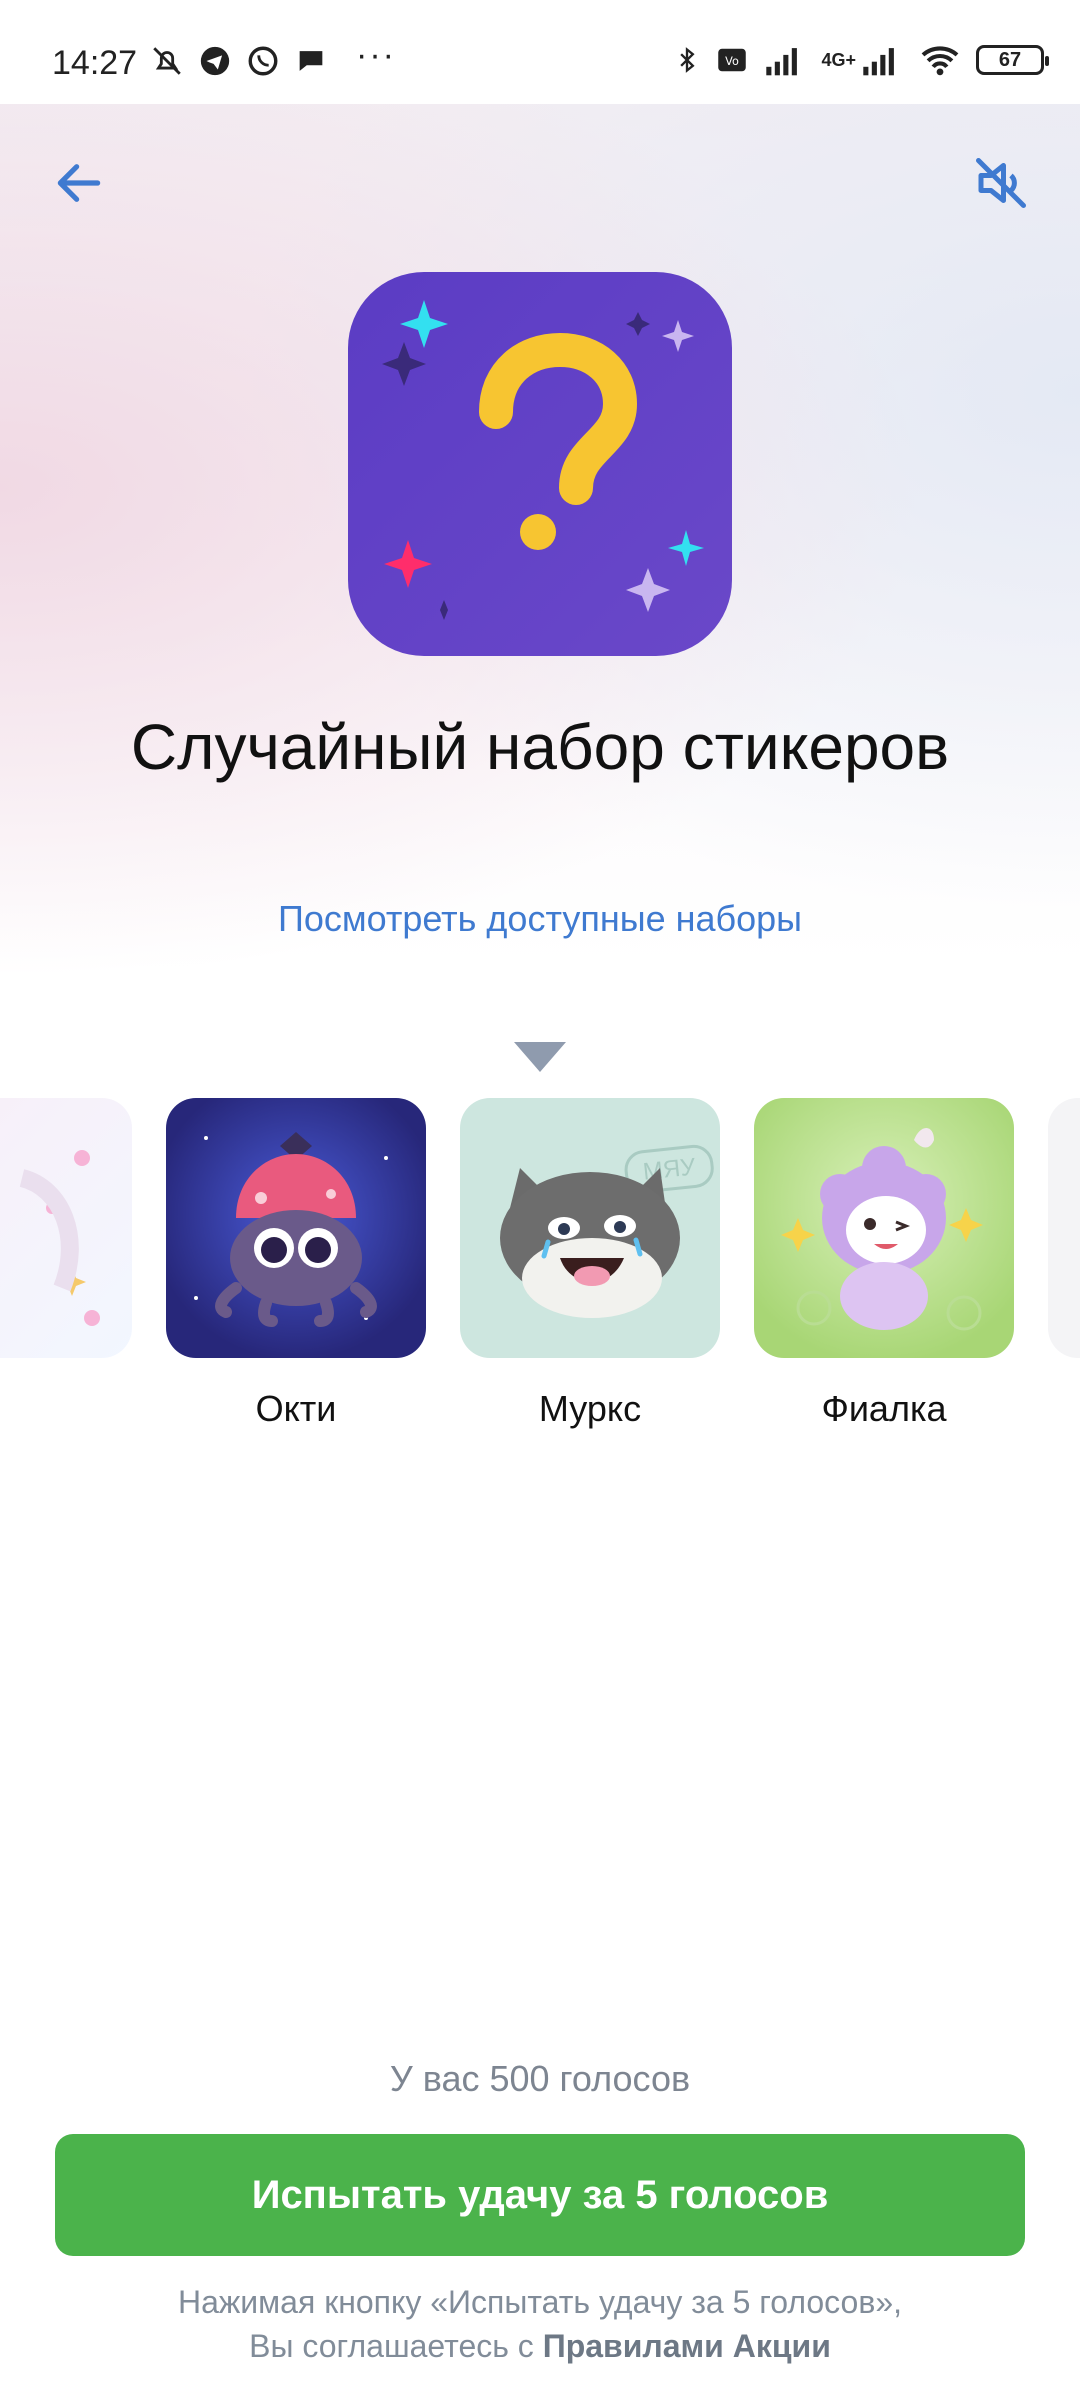 The image size is (1080, 2400). Describe the element at coordinates (66, 1409) in the screenshot. I see `sticker-pack-label: зу` at that location.